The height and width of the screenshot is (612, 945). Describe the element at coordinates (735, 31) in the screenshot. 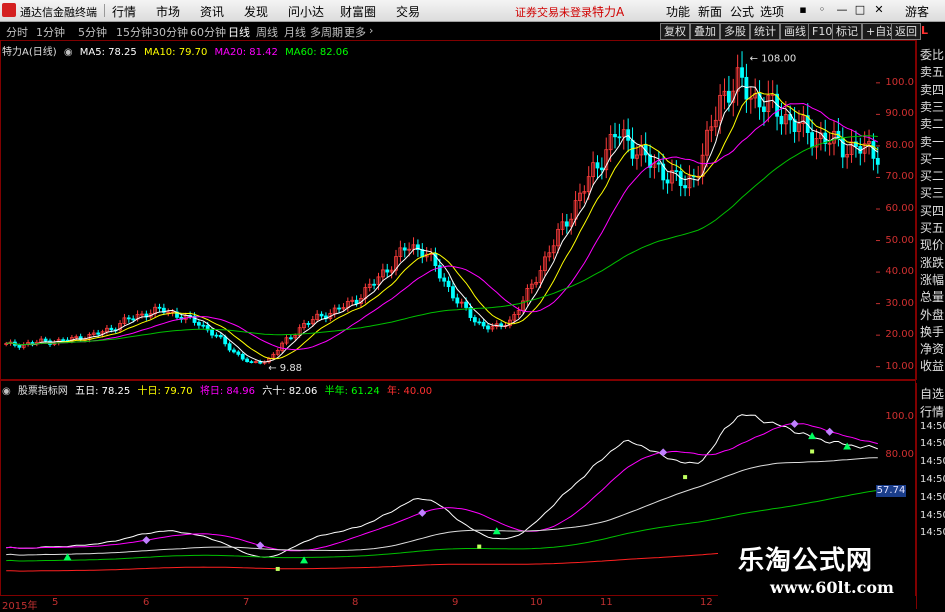

I see `multi-stock-button: 多股` at that location.